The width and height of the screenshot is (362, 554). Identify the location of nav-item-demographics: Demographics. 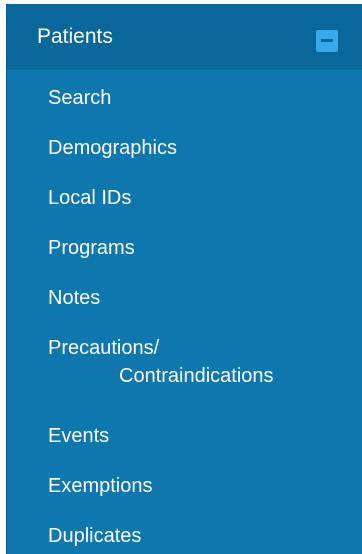
(112, 148).